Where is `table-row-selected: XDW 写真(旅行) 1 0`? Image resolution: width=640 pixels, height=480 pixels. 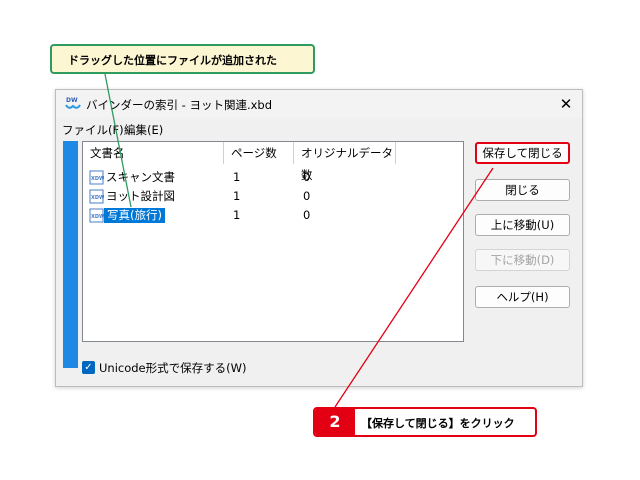
table-row-selected: XDW 写真(旅行) 1 0 is located at coordinates (273, 215).